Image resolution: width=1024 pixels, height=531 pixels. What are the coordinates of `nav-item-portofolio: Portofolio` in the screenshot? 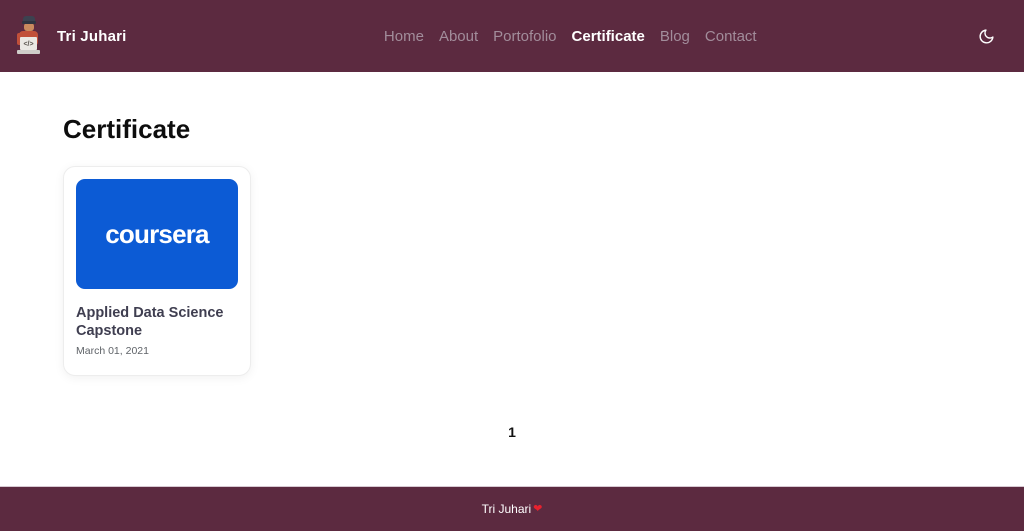 It's located at (524, 36).